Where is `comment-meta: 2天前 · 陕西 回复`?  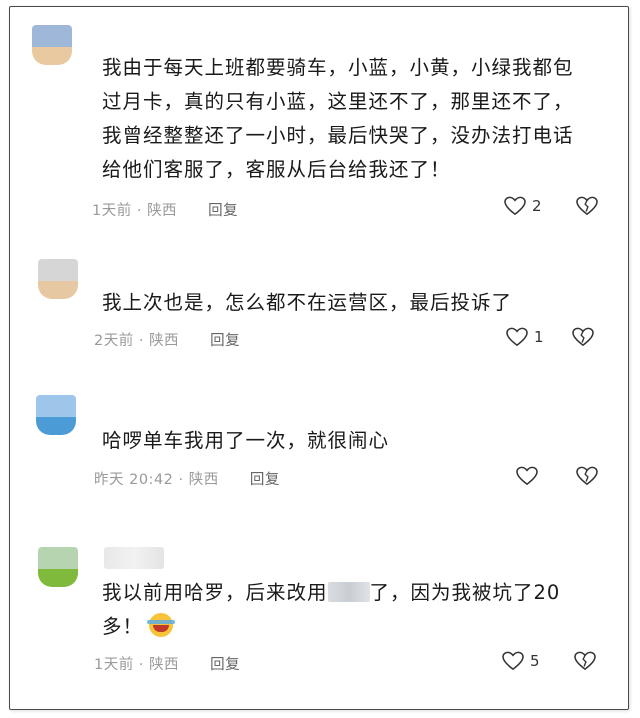 comment-meta: 2天前 · 陕西 回复 is located at coordinates (167, 341).